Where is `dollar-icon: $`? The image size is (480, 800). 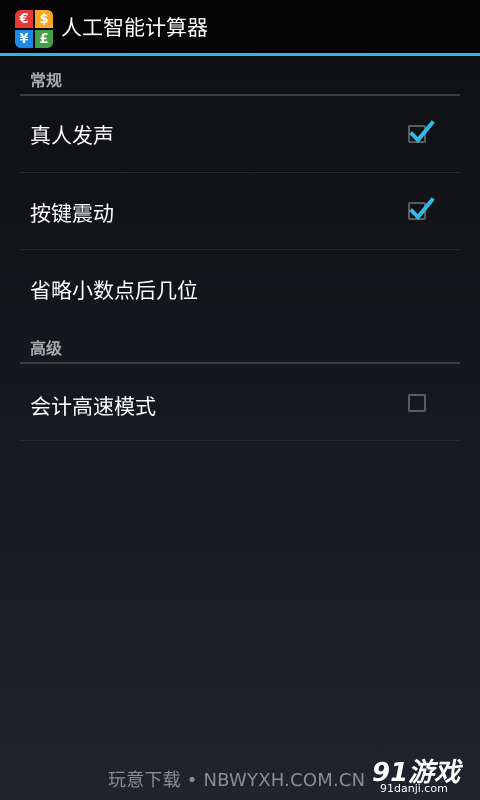
dollar-icon: $ is located at coordinates (44, 19).